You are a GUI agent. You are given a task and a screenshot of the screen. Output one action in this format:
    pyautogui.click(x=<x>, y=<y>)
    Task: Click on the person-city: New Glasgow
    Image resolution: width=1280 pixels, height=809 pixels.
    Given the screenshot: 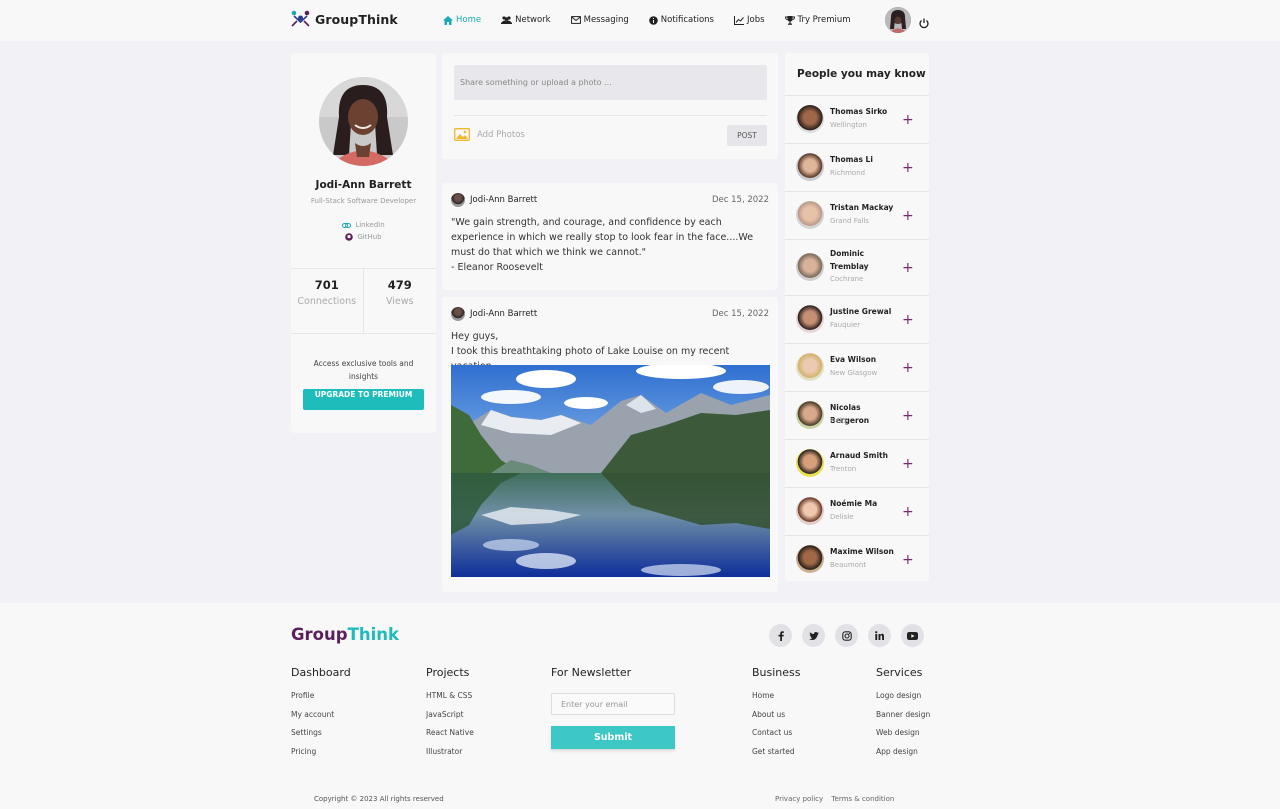 What is the action you would take?
    pyautogui.click(x=854, y=373)
    